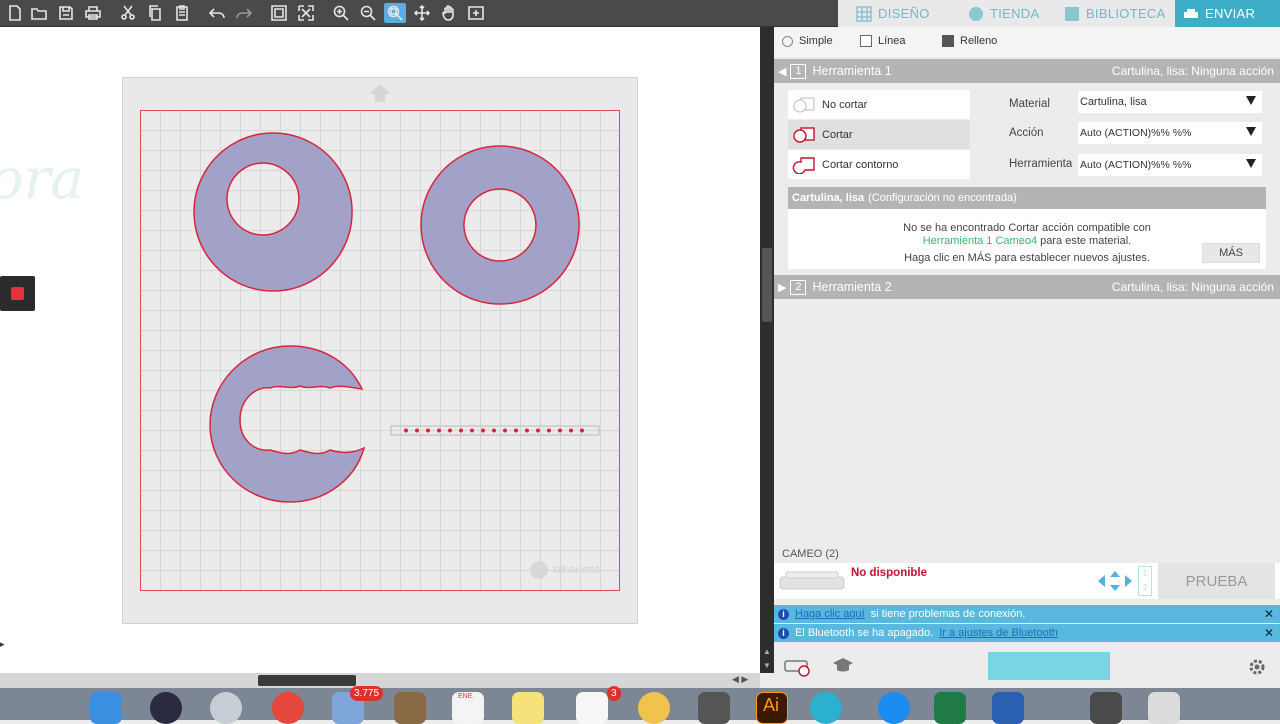 Image resolution: width=1280 pixels, height=724 pixels. I want to click on cutter-device-icon, so click(812, 580).